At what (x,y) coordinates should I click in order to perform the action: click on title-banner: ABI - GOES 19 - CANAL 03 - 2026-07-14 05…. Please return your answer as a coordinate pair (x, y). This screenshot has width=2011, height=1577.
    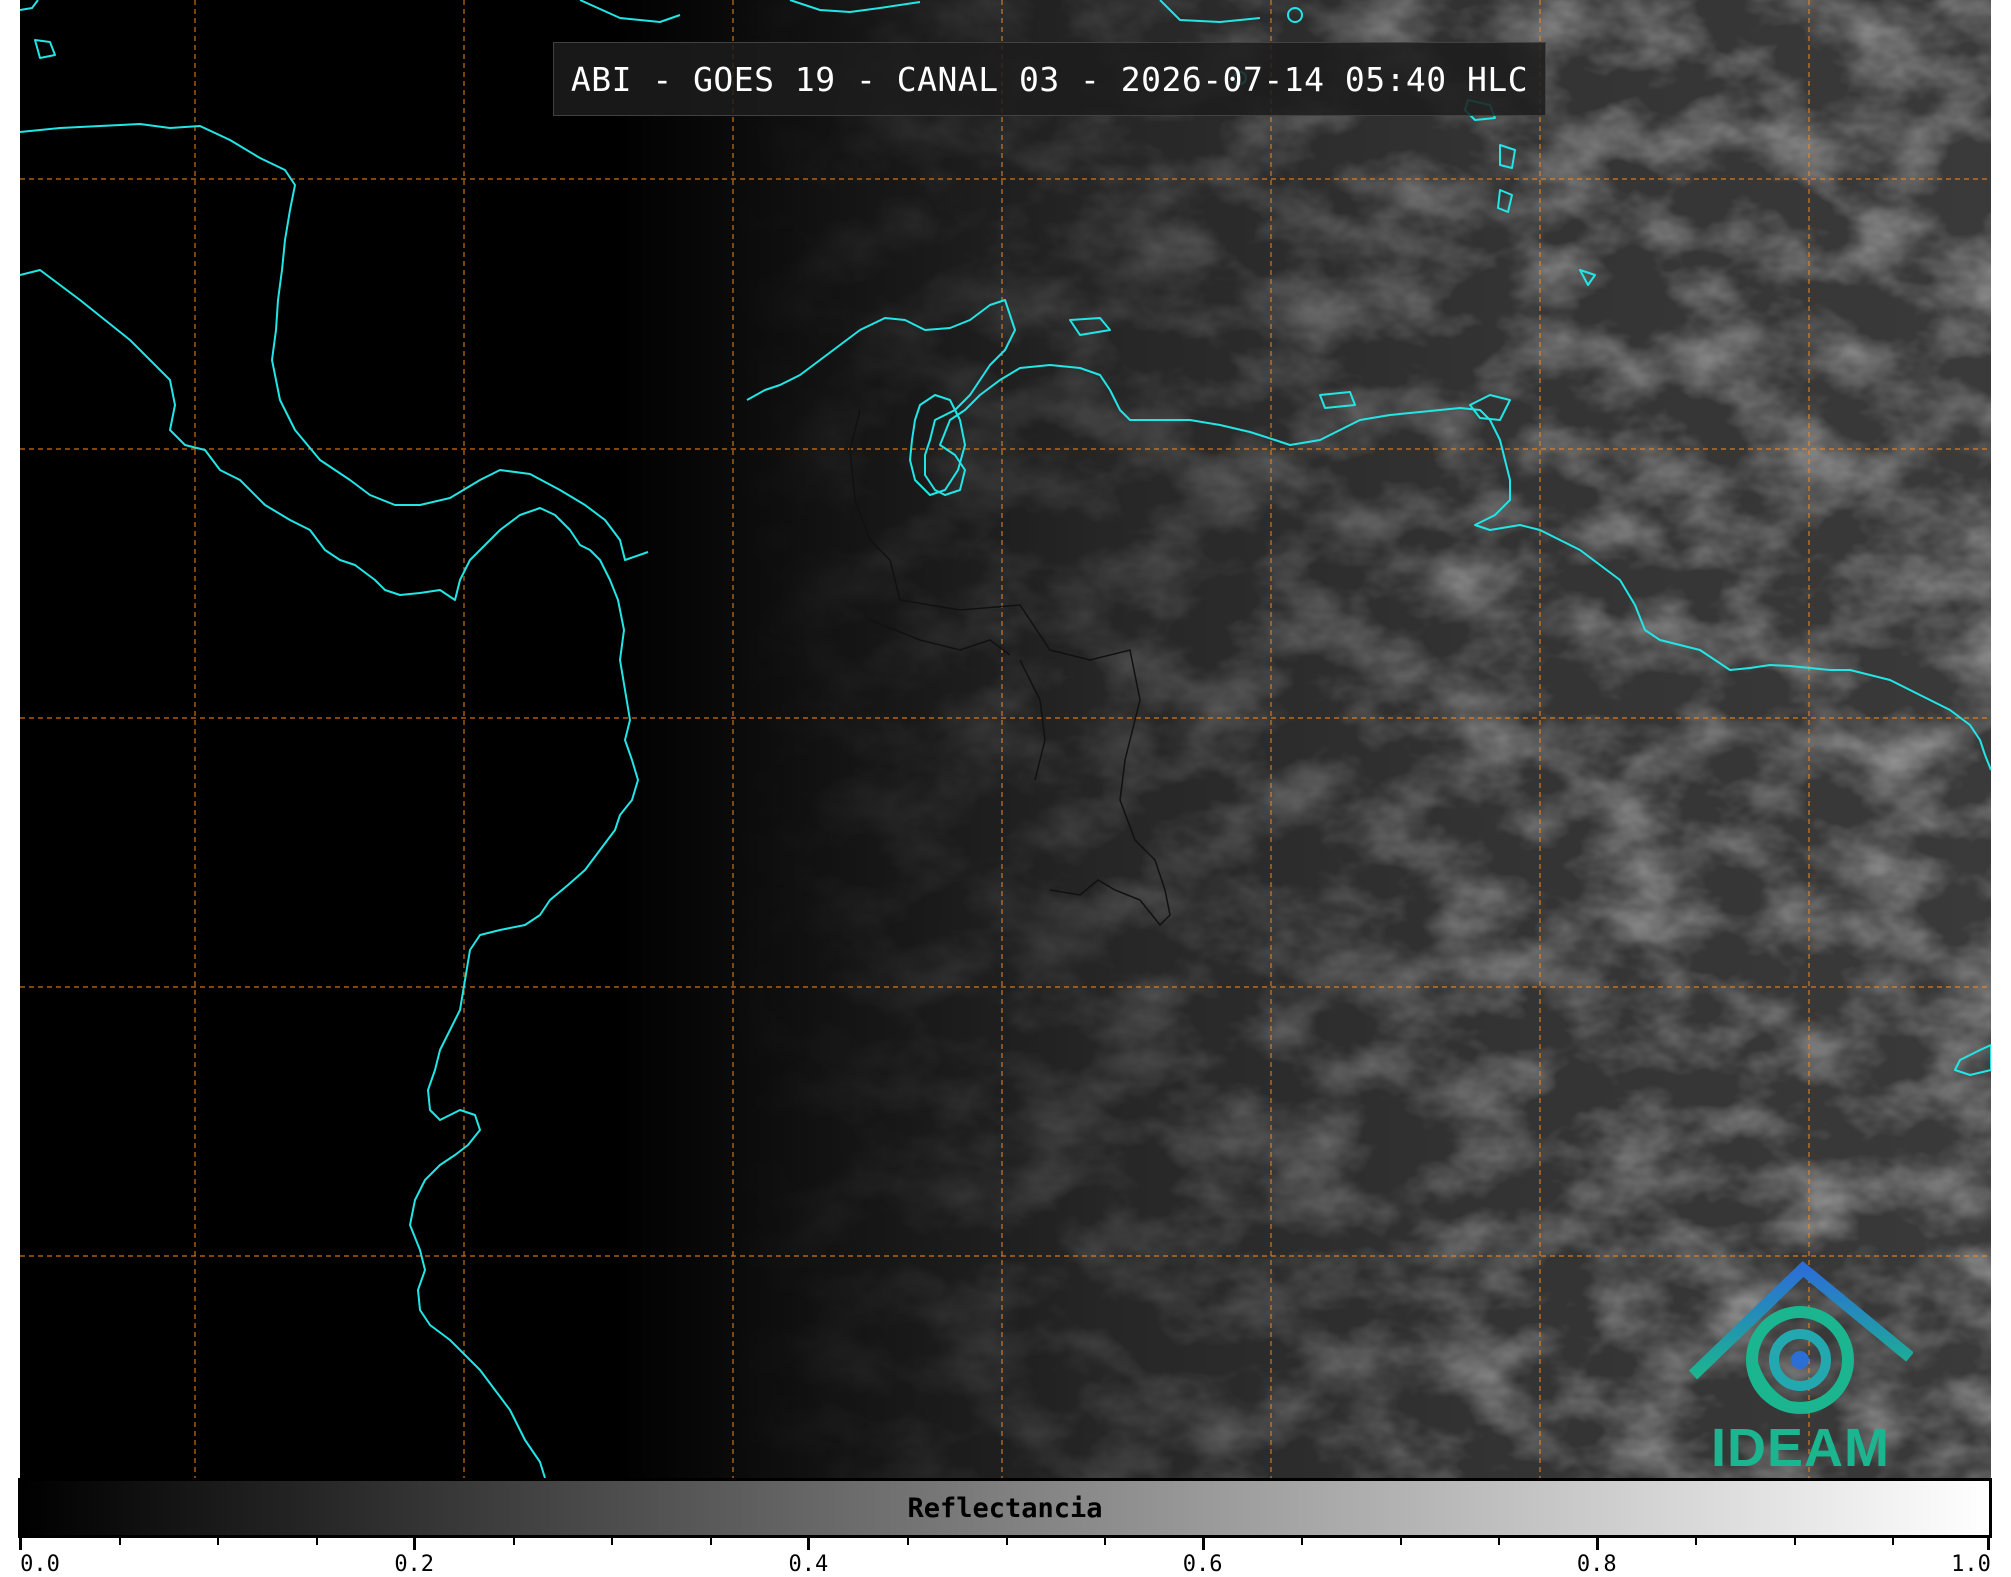
    Looking at the image, I should click on (1049, 79).